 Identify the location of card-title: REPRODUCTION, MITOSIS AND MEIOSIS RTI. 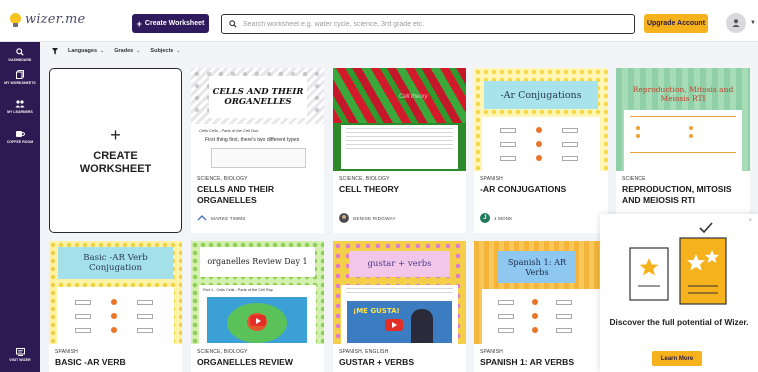
(677, 194).